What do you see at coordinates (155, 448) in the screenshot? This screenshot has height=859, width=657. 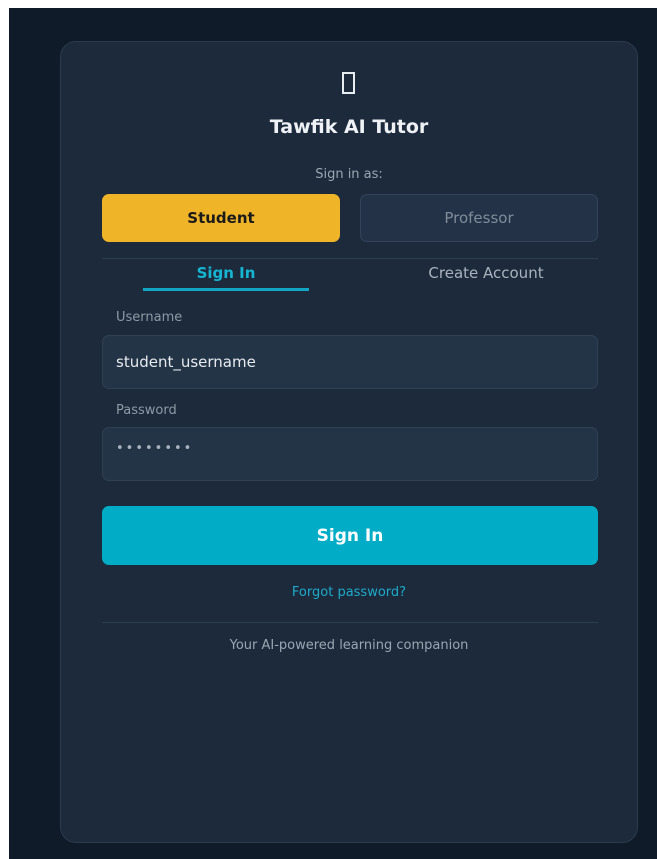 I see `password-value: ••••••••` at bounding box center [155, 448].